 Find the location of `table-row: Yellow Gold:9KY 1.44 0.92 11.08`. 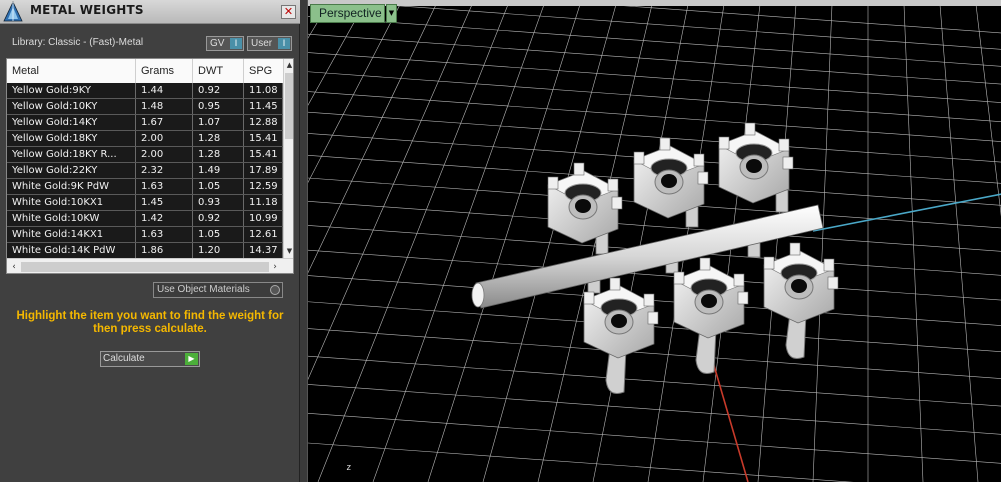

table-row: Yellow Gold:9KY 1.44 0.92 11.08 is located at coordinates (145, 91).